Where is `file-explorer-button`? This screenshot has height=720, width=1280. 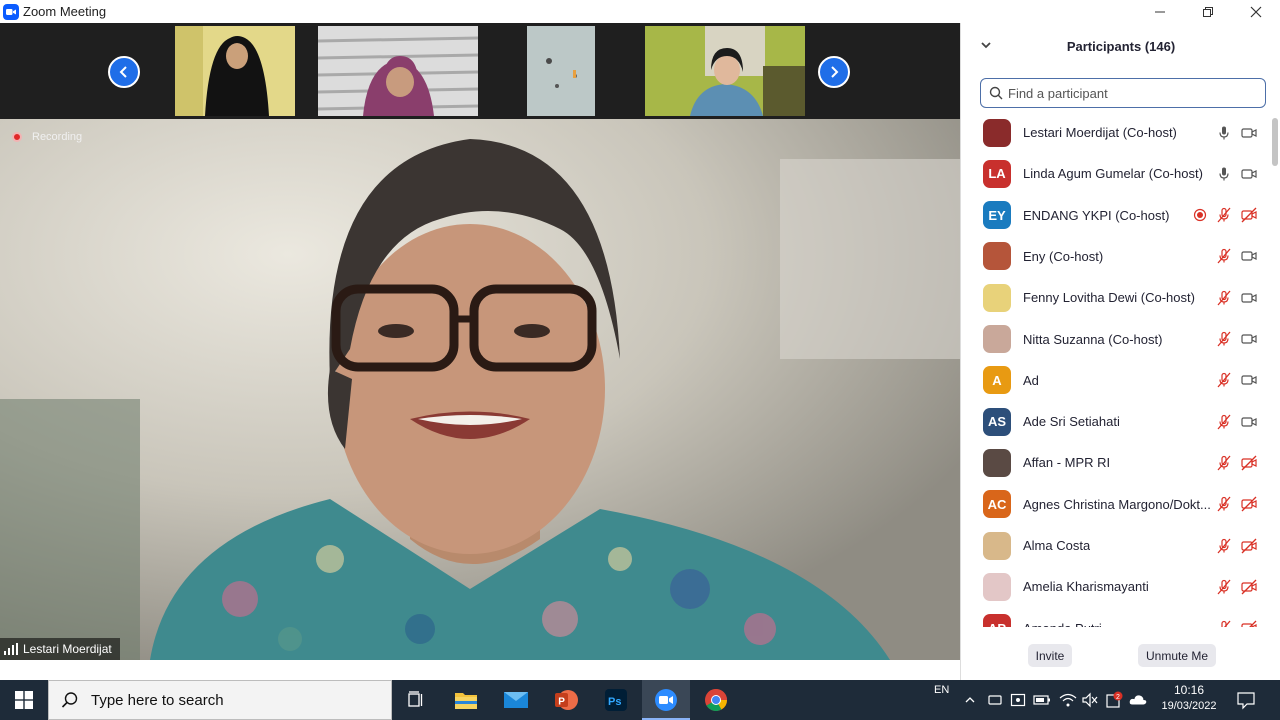
file-explorer-button is located at coordinates (466, 700).